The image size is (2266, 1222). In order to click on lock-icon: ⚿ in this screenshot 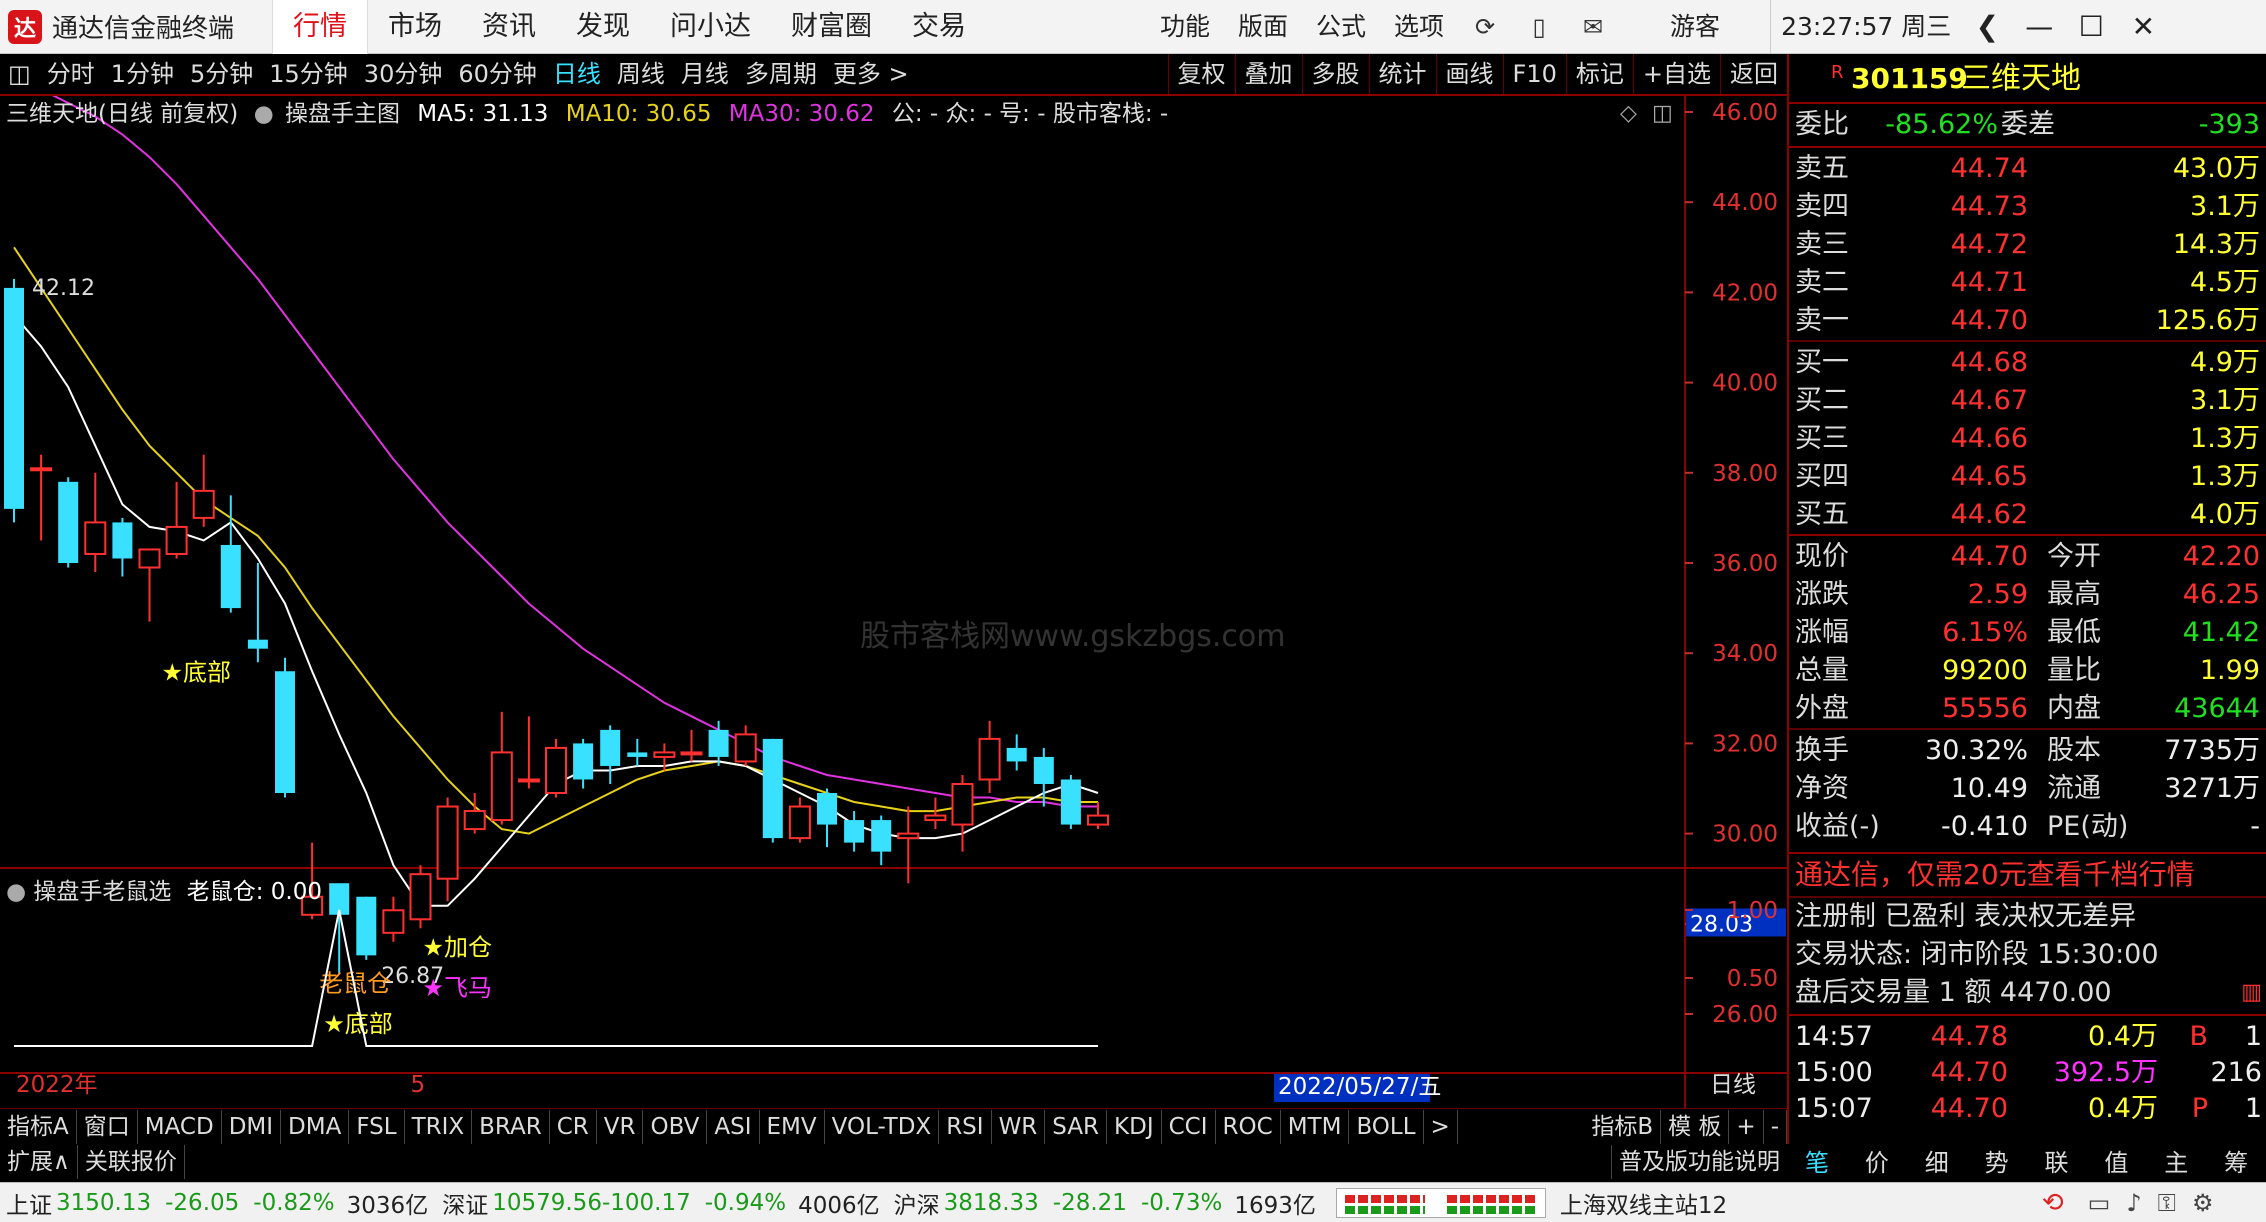, I will do `click(2167, 1203)`.